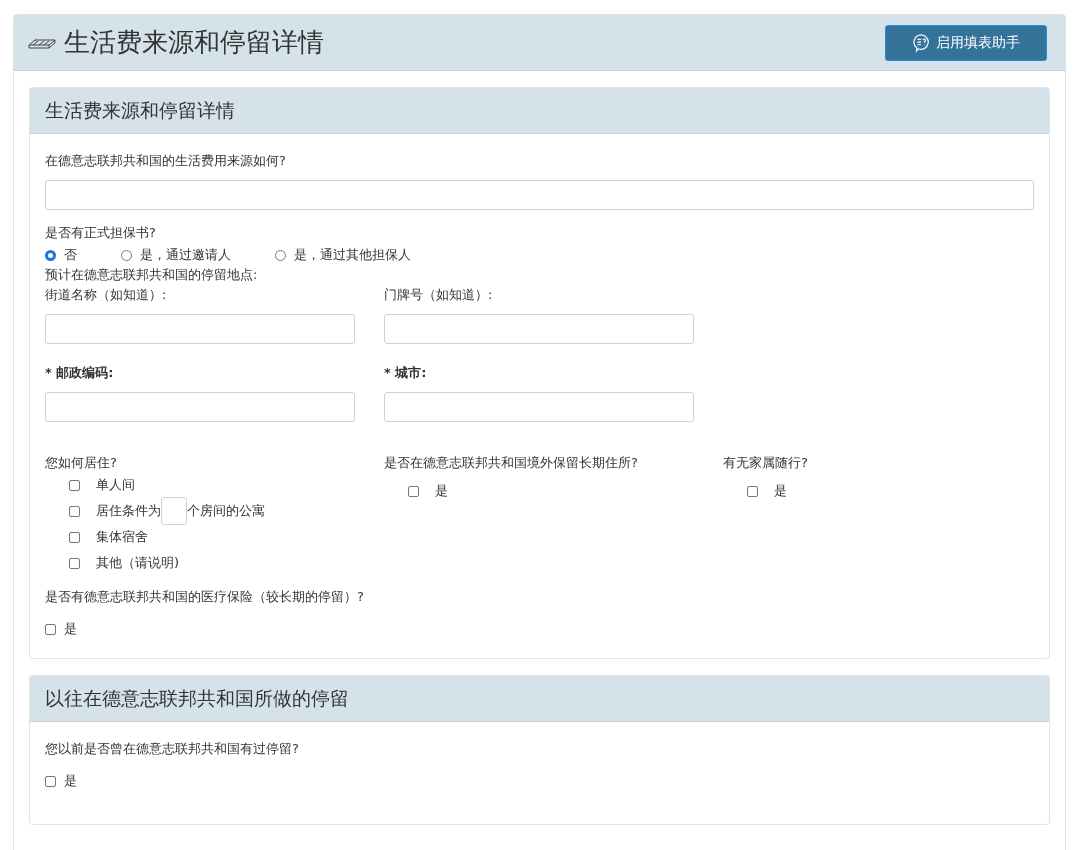 The height and width of the screenshot is (850, 1080). Describe the element at coordinates (966, 42) in the screenshot. I see `form-assistant-button: 启用填表助手` at that location.